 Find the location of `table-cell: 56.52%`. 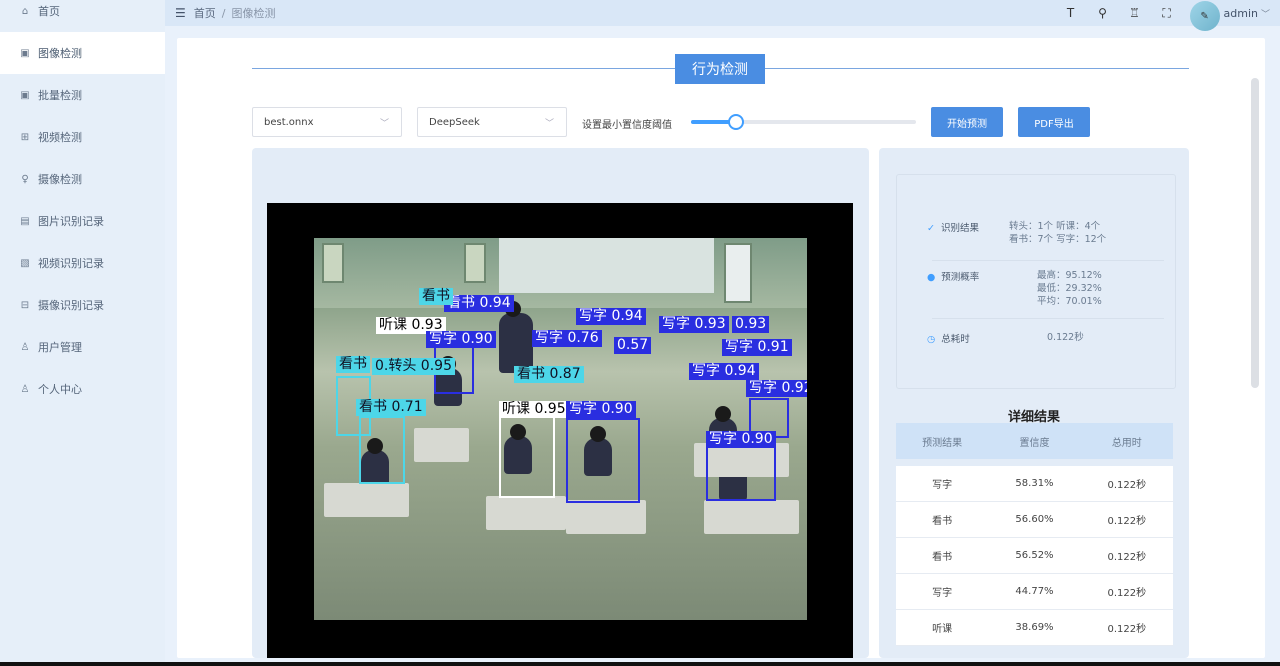

table-cell: 56.52% is located at coordinates (1034, 555).